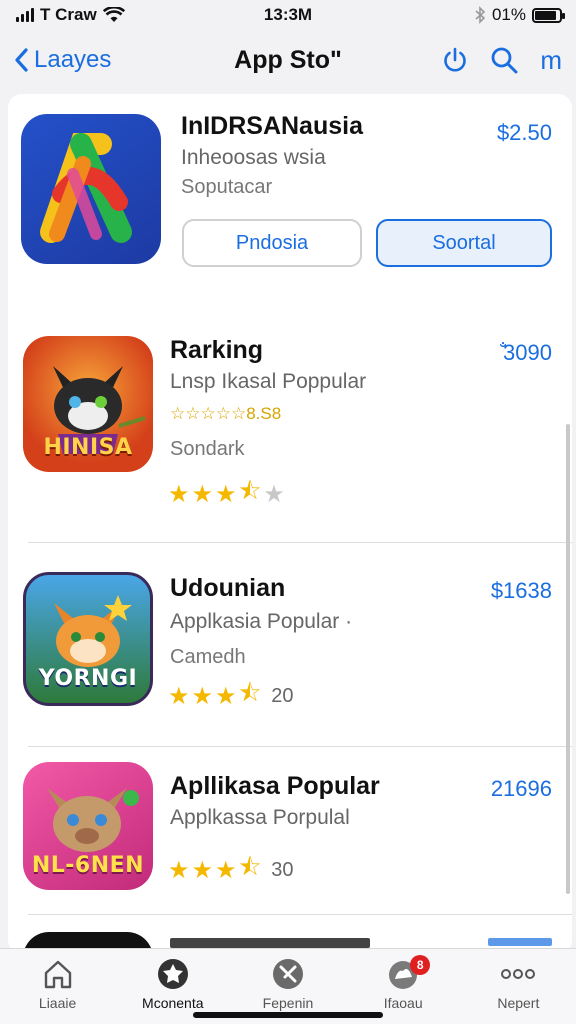 Image resolution: width=576 pixels, height=1024 pixels. I want to click on battery-percent: 01%, so click(508, 14).